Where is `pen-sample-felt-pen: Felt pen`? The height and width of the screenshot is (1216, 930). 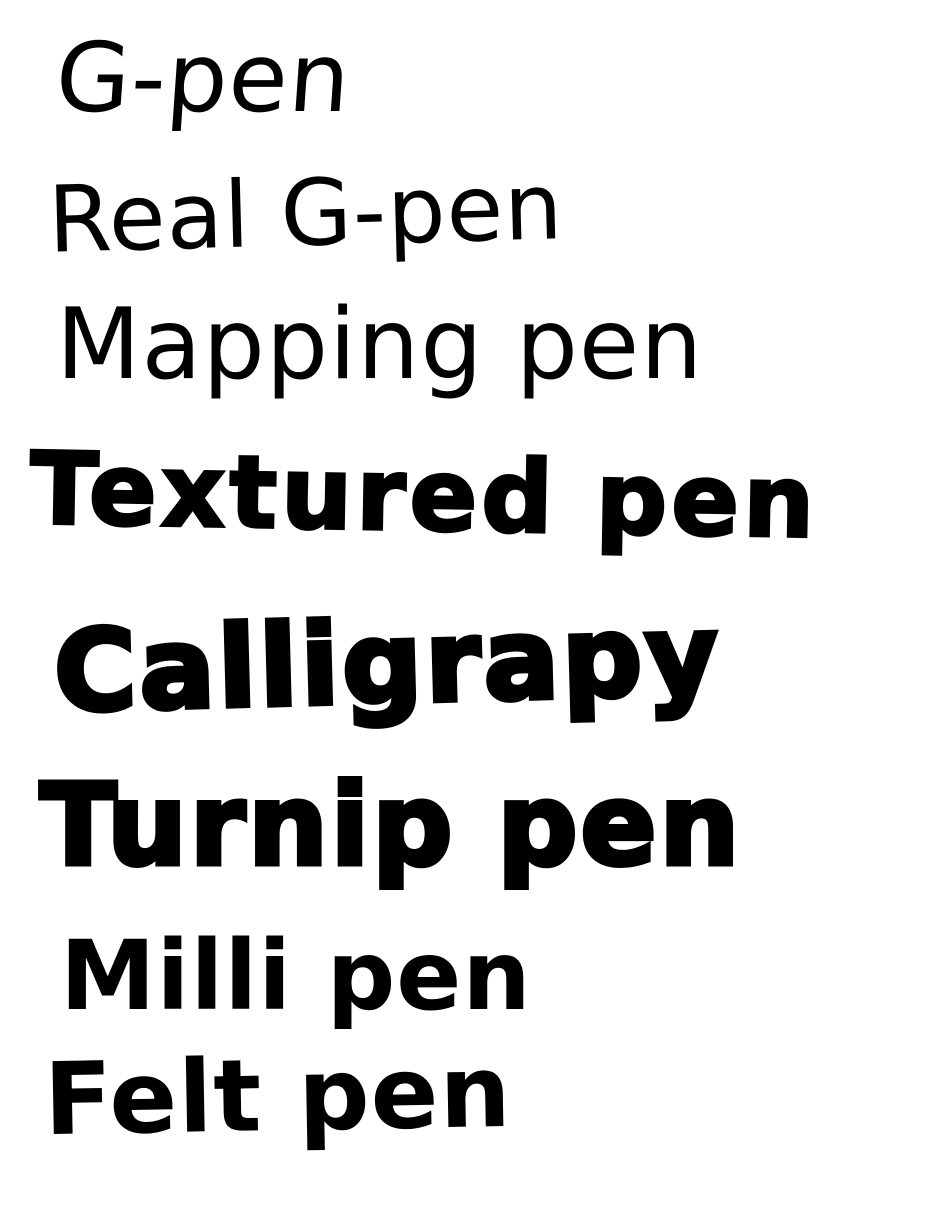 pen-sample-felt-pen: Felt pen is located at coordinates (278, 1095).